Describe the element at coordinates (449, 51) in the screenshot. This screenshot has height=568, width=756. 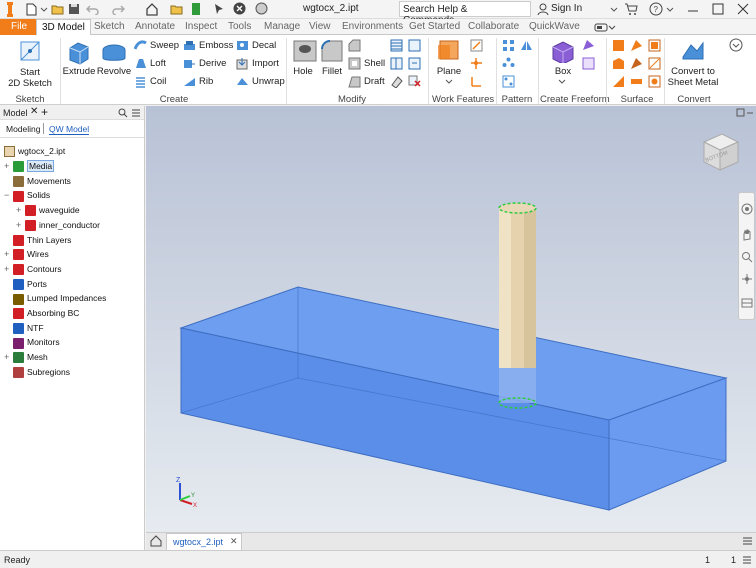
I see `plane-icon` at that location.